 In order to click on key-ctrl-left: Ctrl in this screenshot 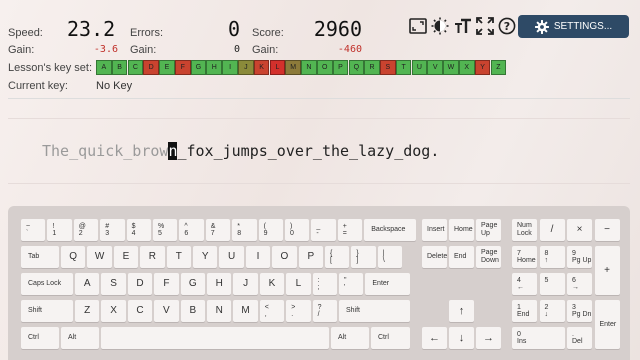, I will do `click(40, 338)`.